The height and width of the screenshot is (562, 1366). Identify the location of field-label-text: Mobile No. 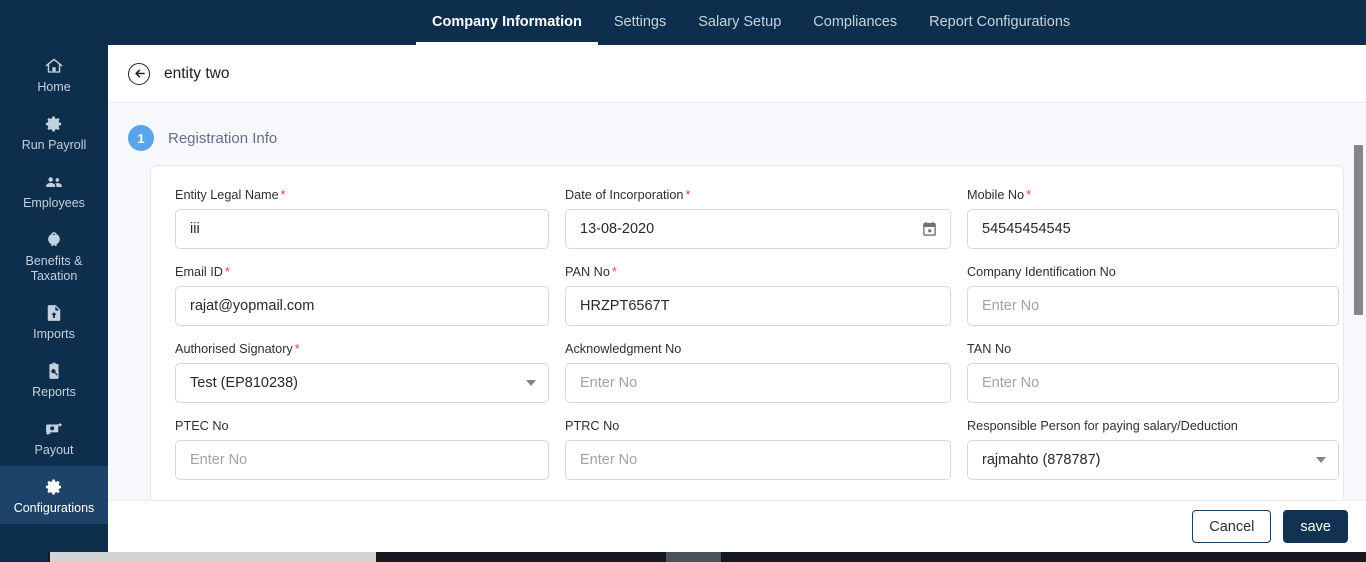
(996, 195).